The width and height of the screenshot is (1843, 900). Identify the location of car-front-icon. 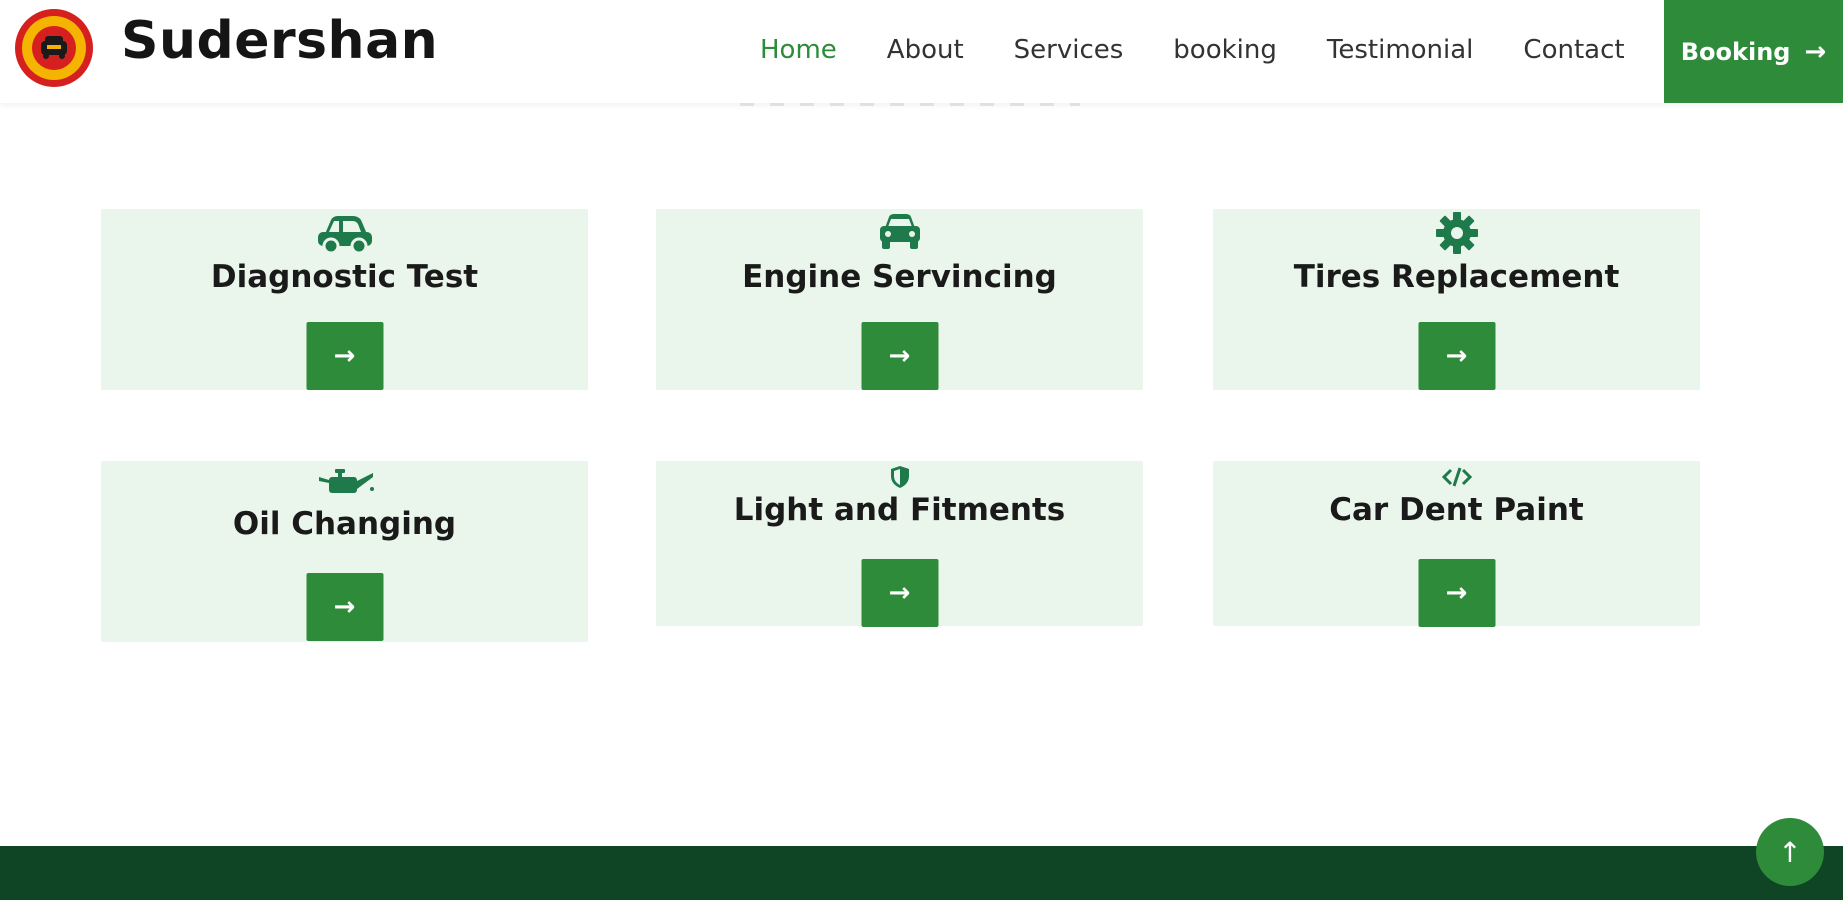
(899, 231).